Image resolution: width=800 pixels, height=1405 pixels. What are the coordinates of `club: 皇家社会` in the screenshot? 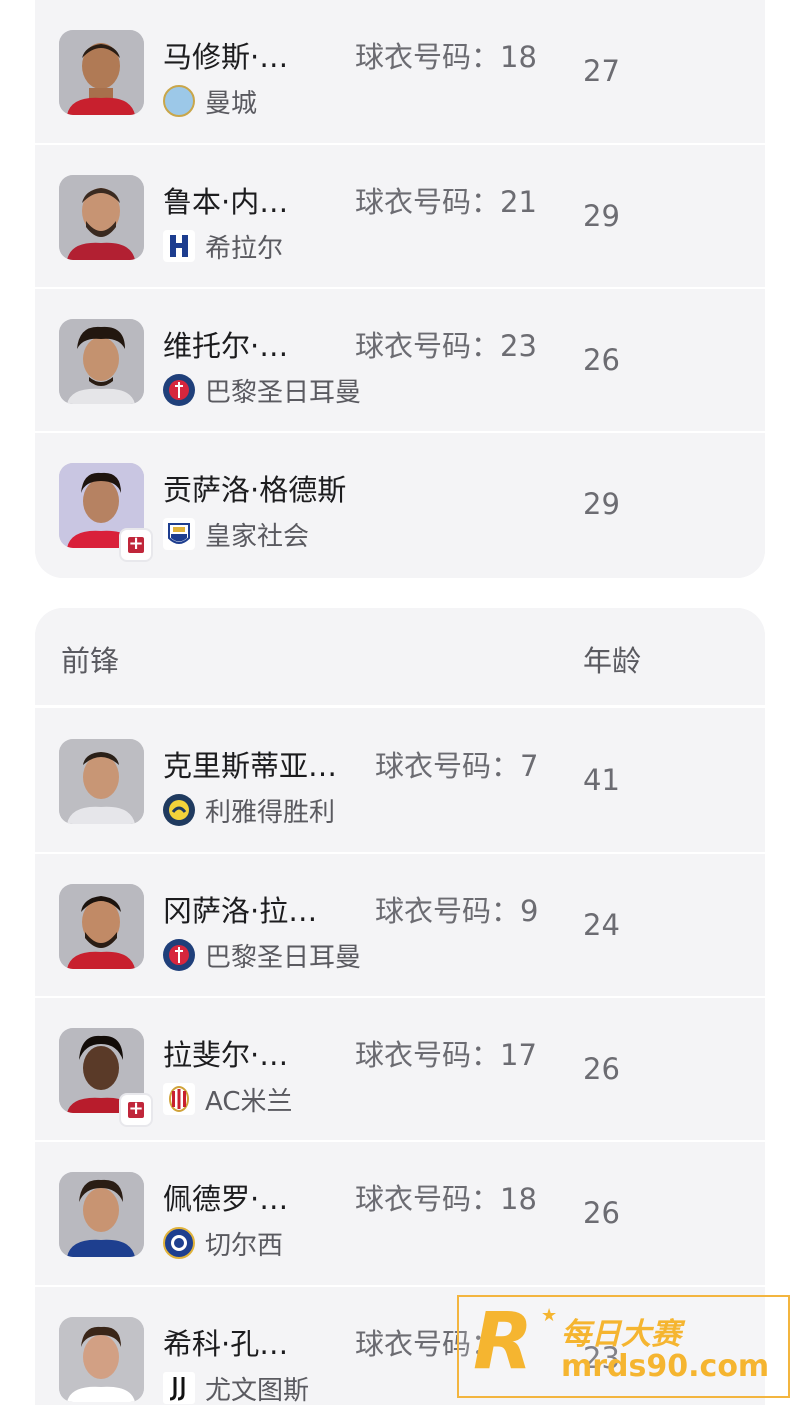 It's located at (236, 534).